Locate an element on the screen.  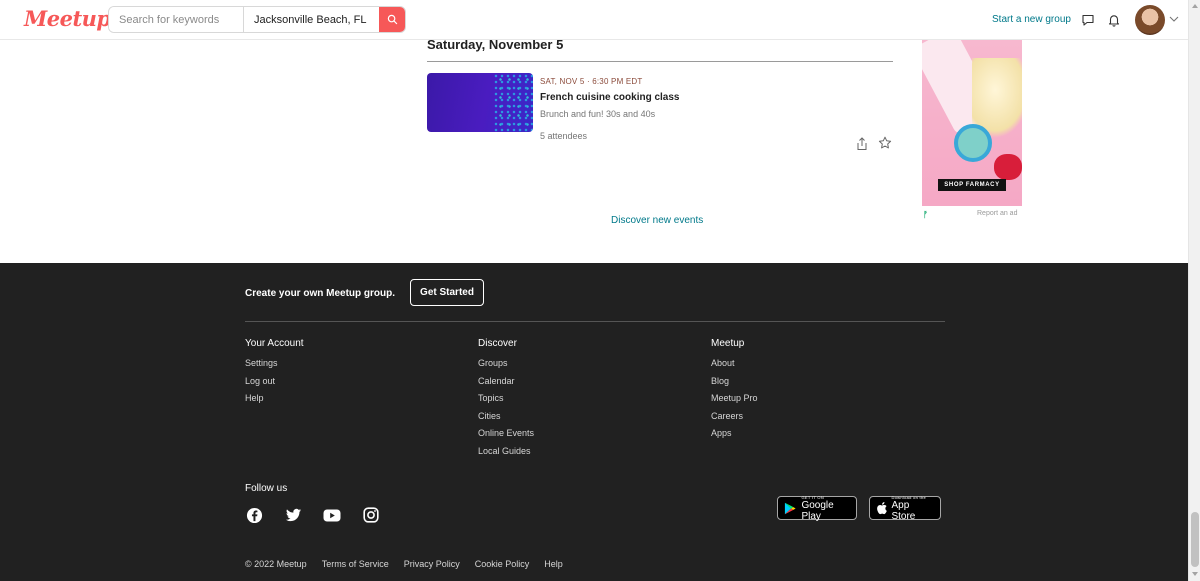
event-thumbnail is located at coordinates (480, 102).